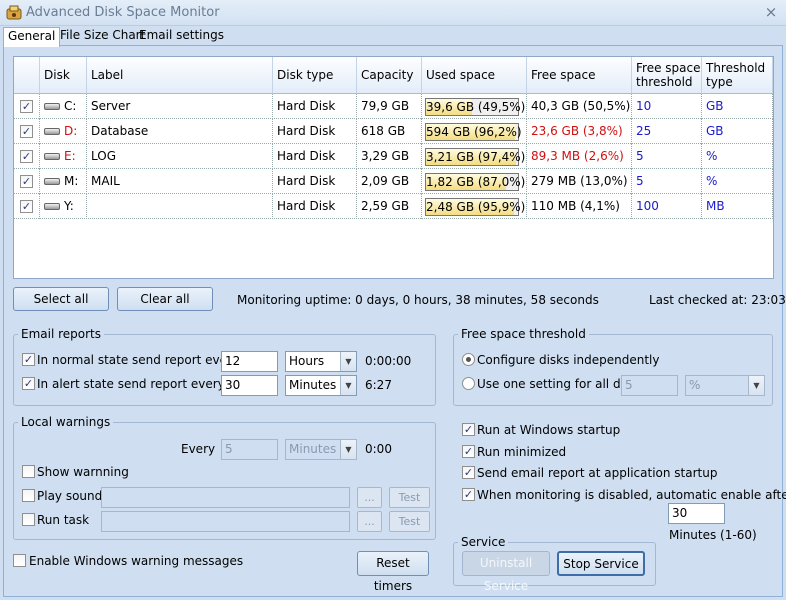 This screenshot has height=600, width=786. I want to click on used-space-cell: 594 GB (96,2%), so click(474, 131).